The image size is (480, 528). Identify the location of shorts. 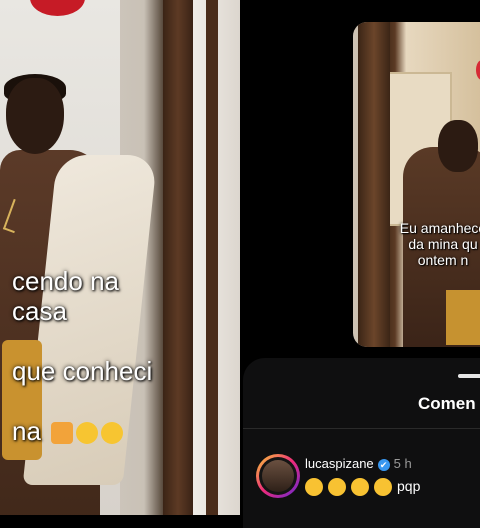
(463, 317).